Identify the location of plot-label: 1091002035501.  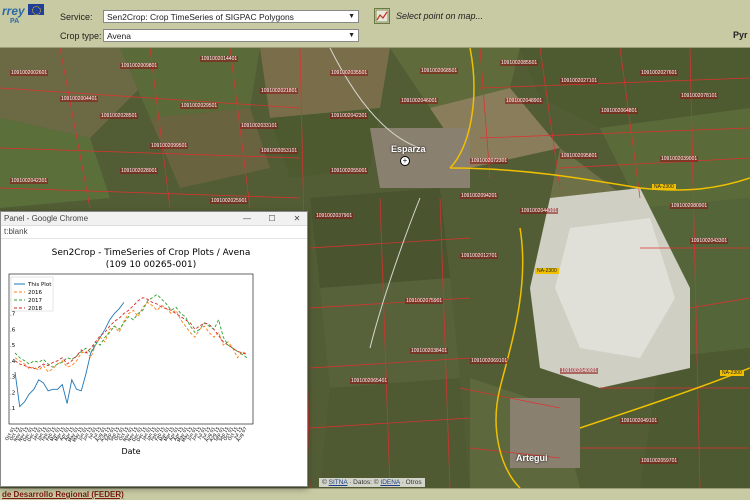
(349, 73).